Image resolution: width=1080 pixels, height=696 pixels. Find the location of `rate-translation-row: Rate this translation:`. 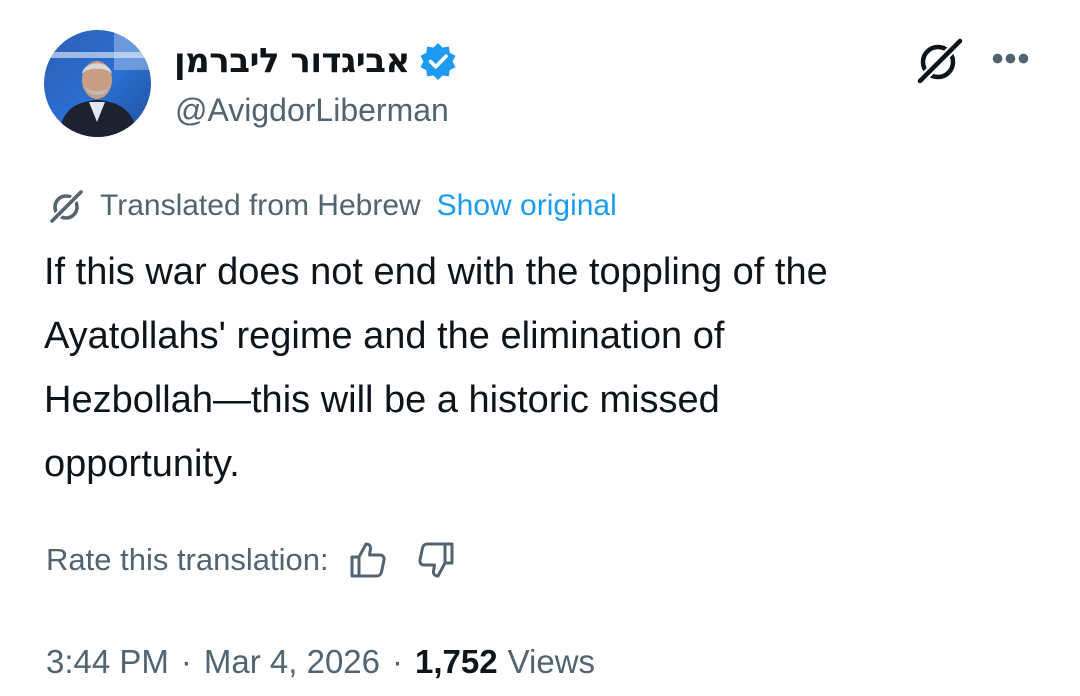

rate-translation-row: Rate this translation: is located at coordinates (251, 560).